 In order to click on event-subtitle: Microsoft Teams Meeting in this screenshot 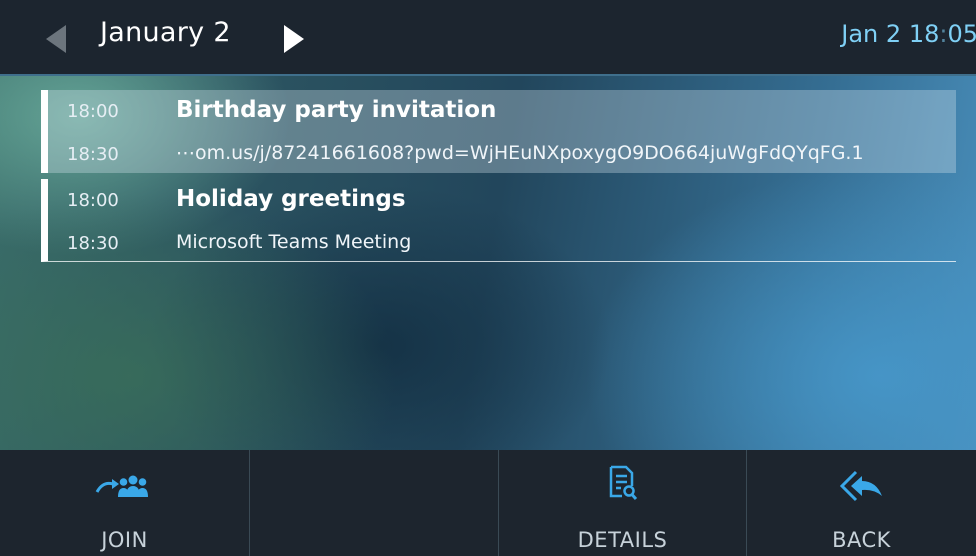, I will do `click(294, 242)`.